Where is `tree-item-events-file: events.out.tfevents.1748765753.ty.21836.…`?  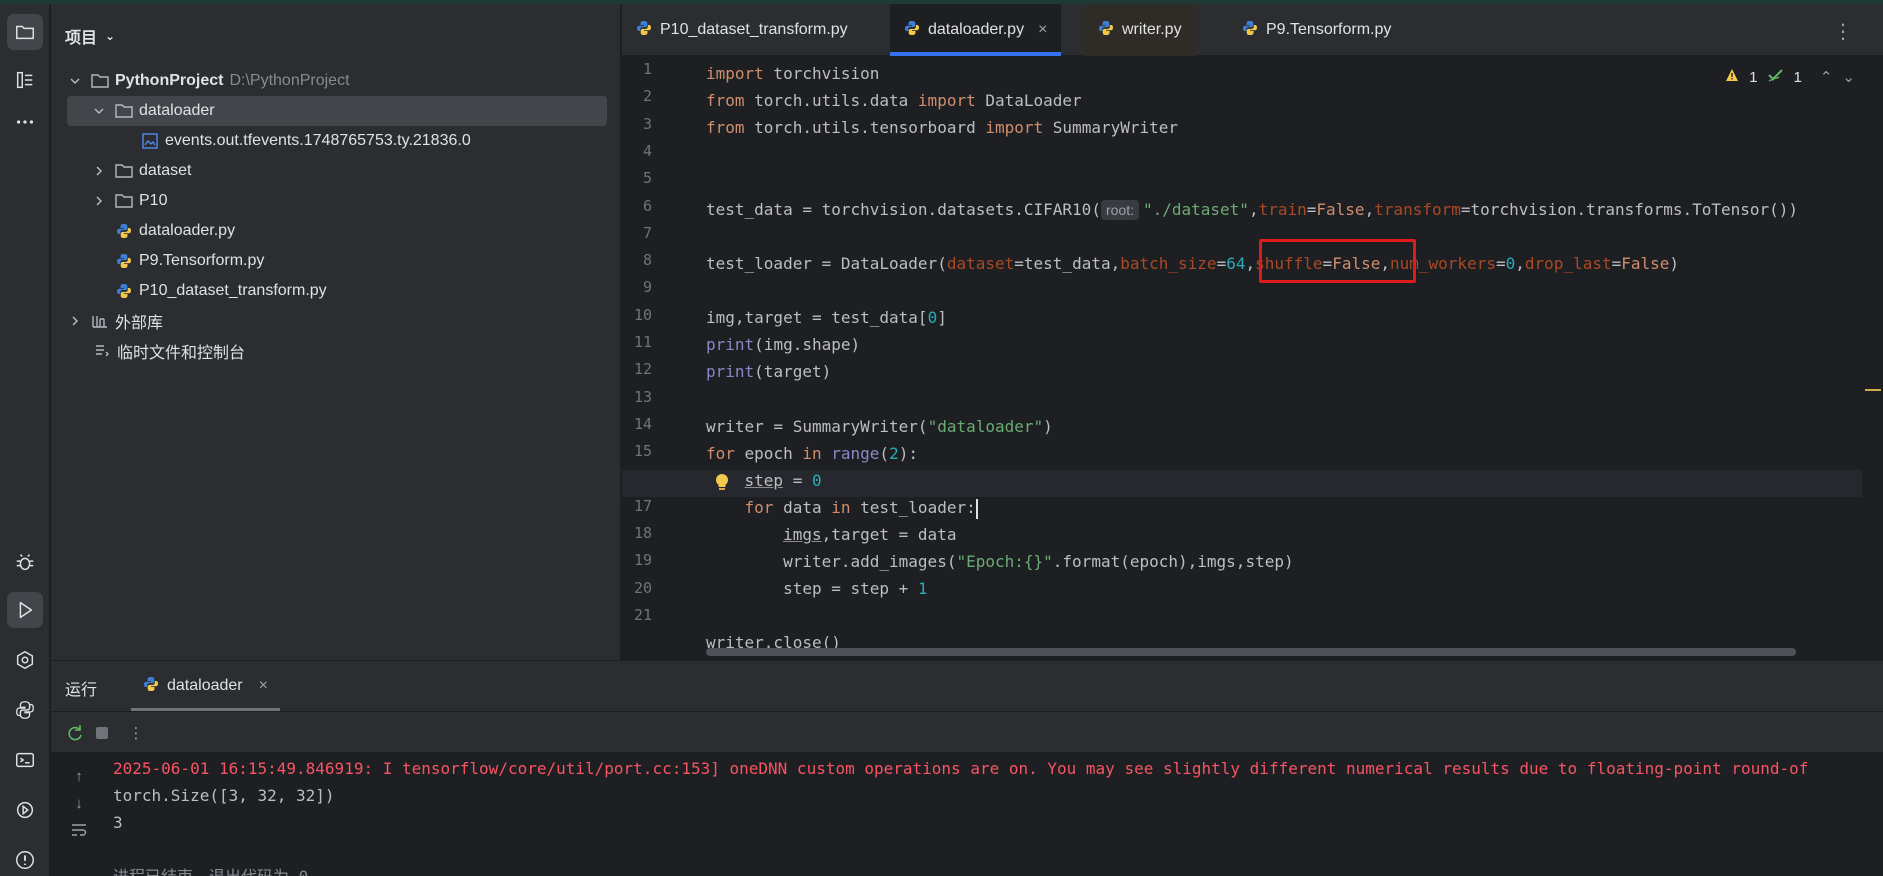 tree-item-events-file: events.out.tfevents.1748765753.ty.21836.… is located at coordinates (336, 141).